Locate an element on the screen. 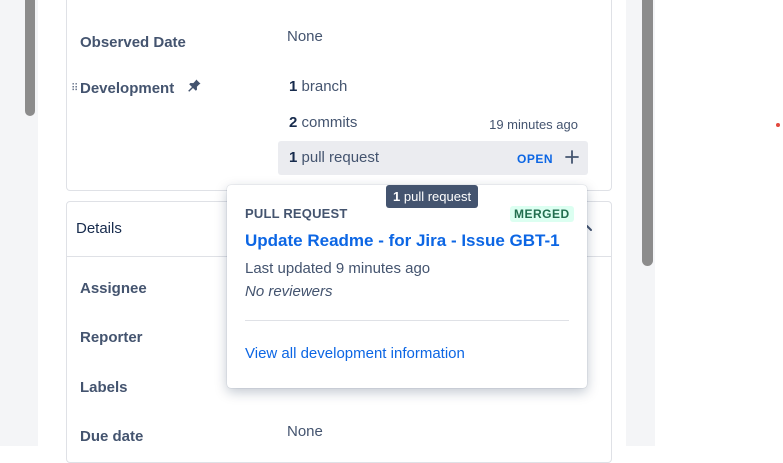 This screenshot has height=463, width=783. labels-label: Labels is located at coordinates (104, 387).